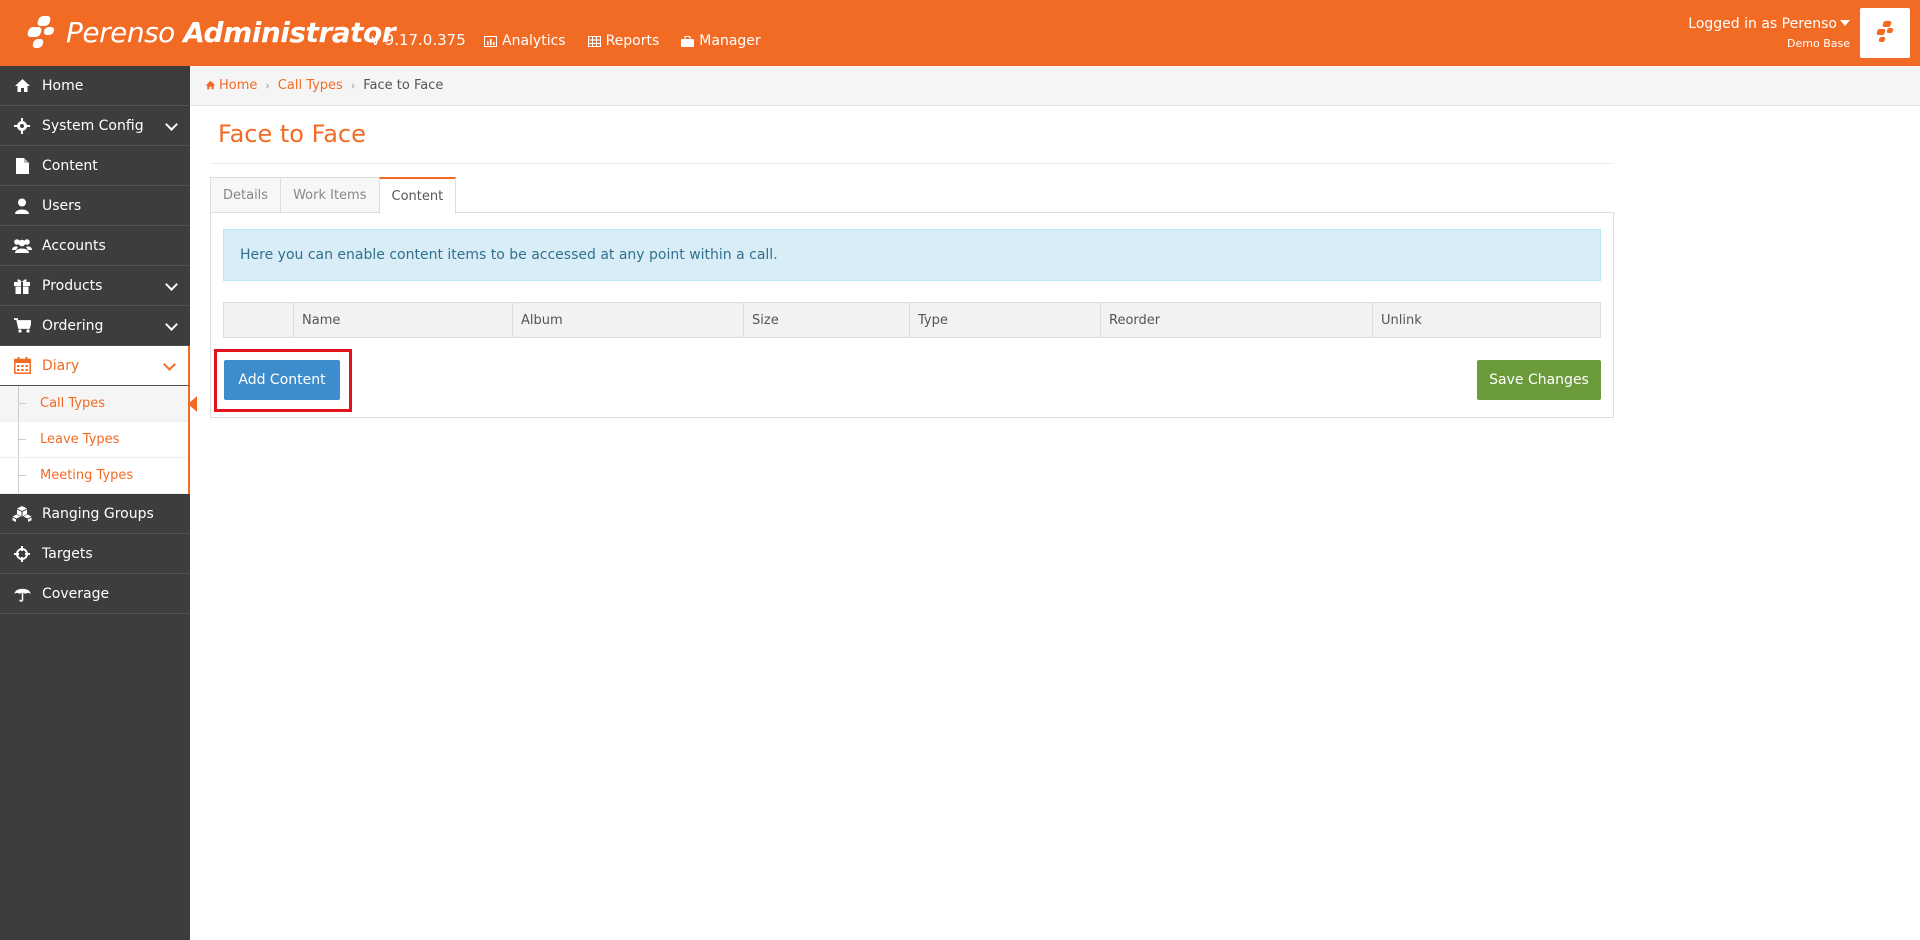 This screenshot has width=1920, height=940. What do you see at coordinates (310, 85) in the screenshot?
I see `breadcrumb-call-types: Call Types` at bounding box center [310, 85].